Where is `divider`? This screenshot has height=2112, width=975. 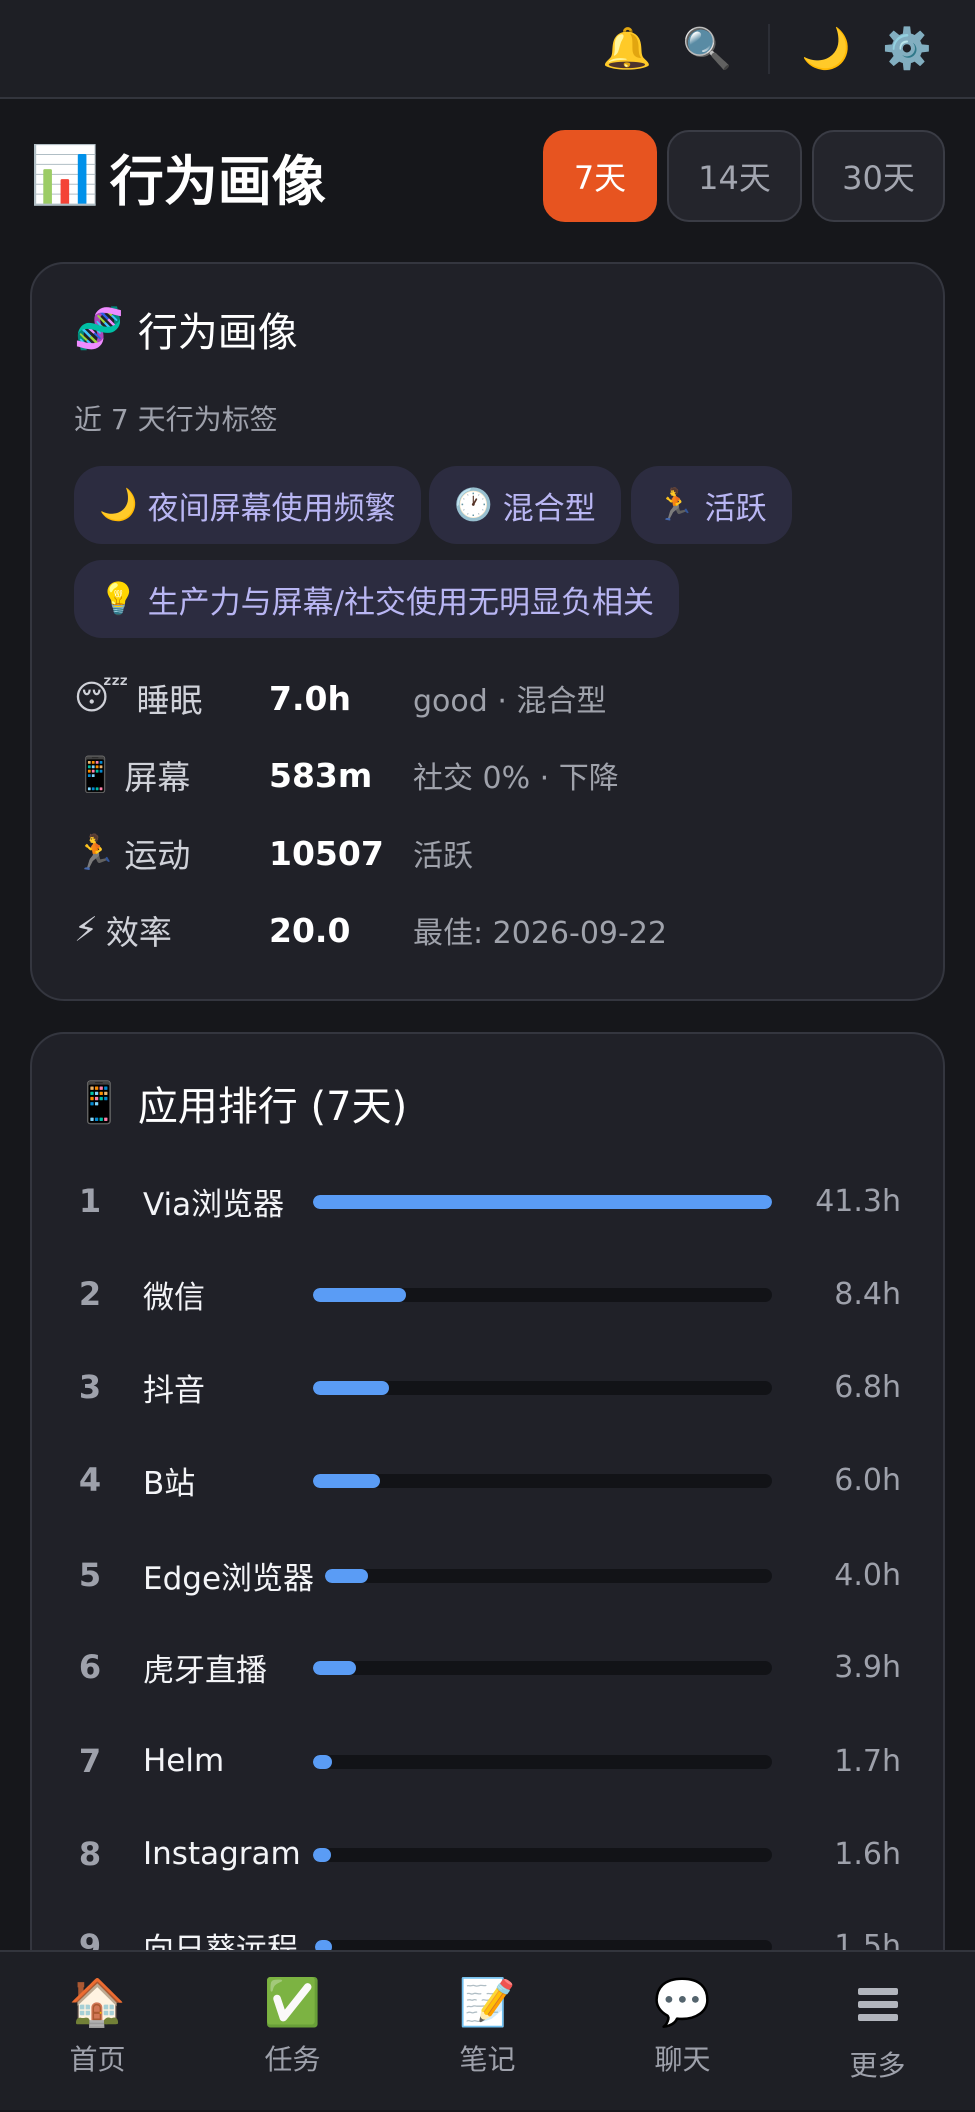
divider is located at coordinates (769, 49).